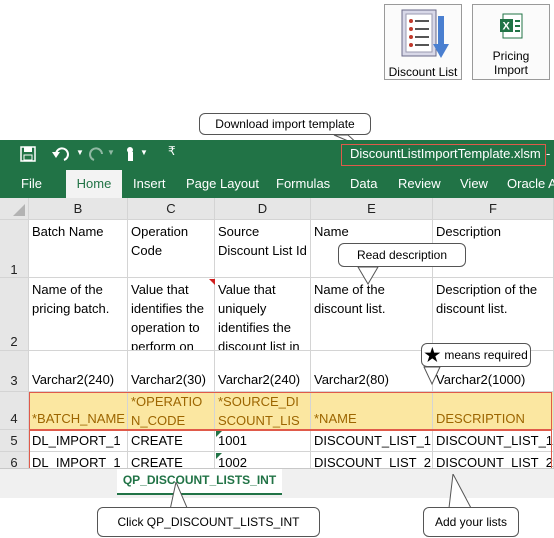  Describe the element at coordinates (63, 154) in the screenshot. I see `undo-icon` at that location.